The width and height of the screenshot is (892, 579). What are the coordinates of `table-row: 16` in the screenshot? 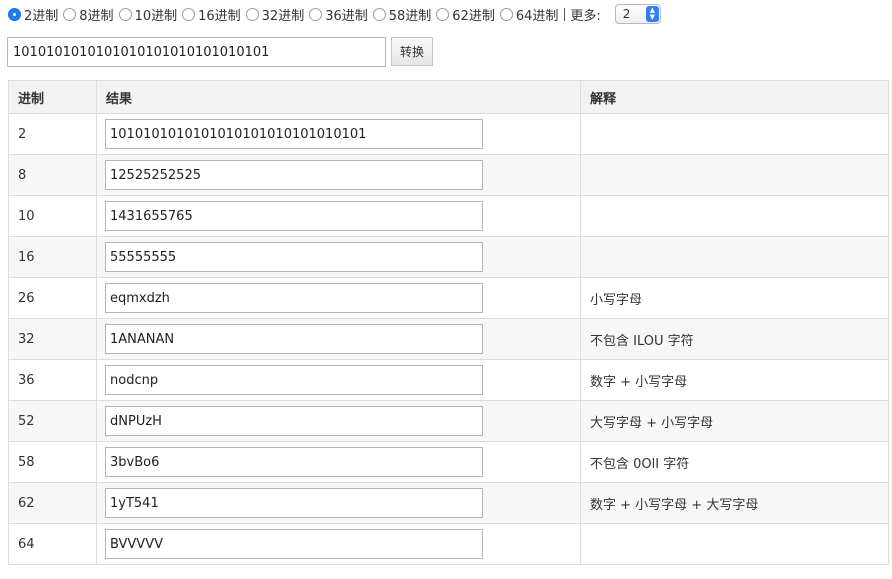 It's located at (449, 257).